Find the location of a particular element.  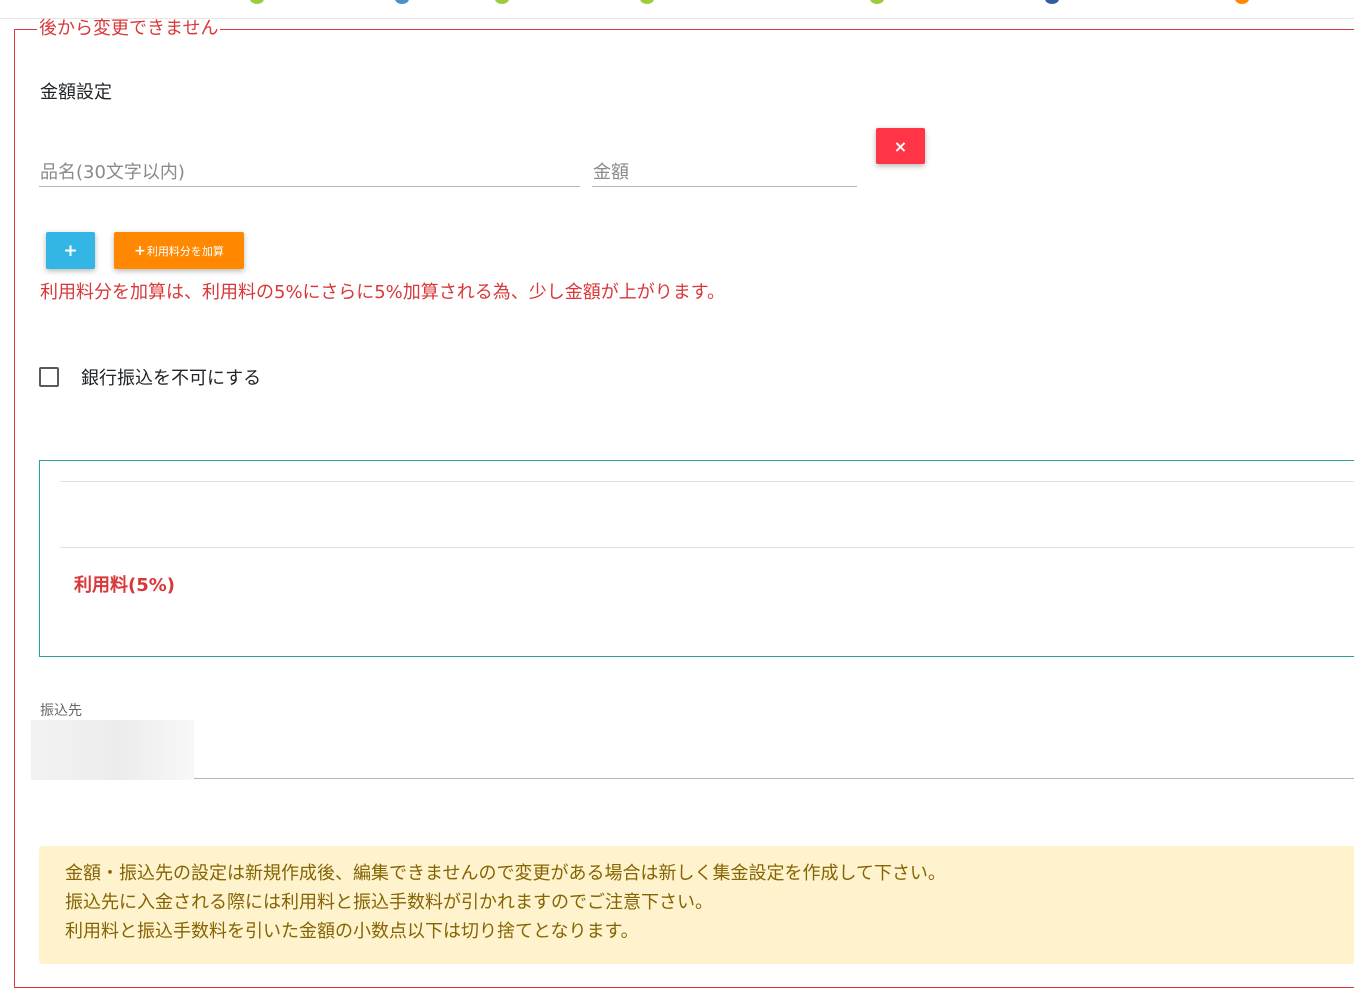

destination-input-underline is located at coordinates (774, 778).